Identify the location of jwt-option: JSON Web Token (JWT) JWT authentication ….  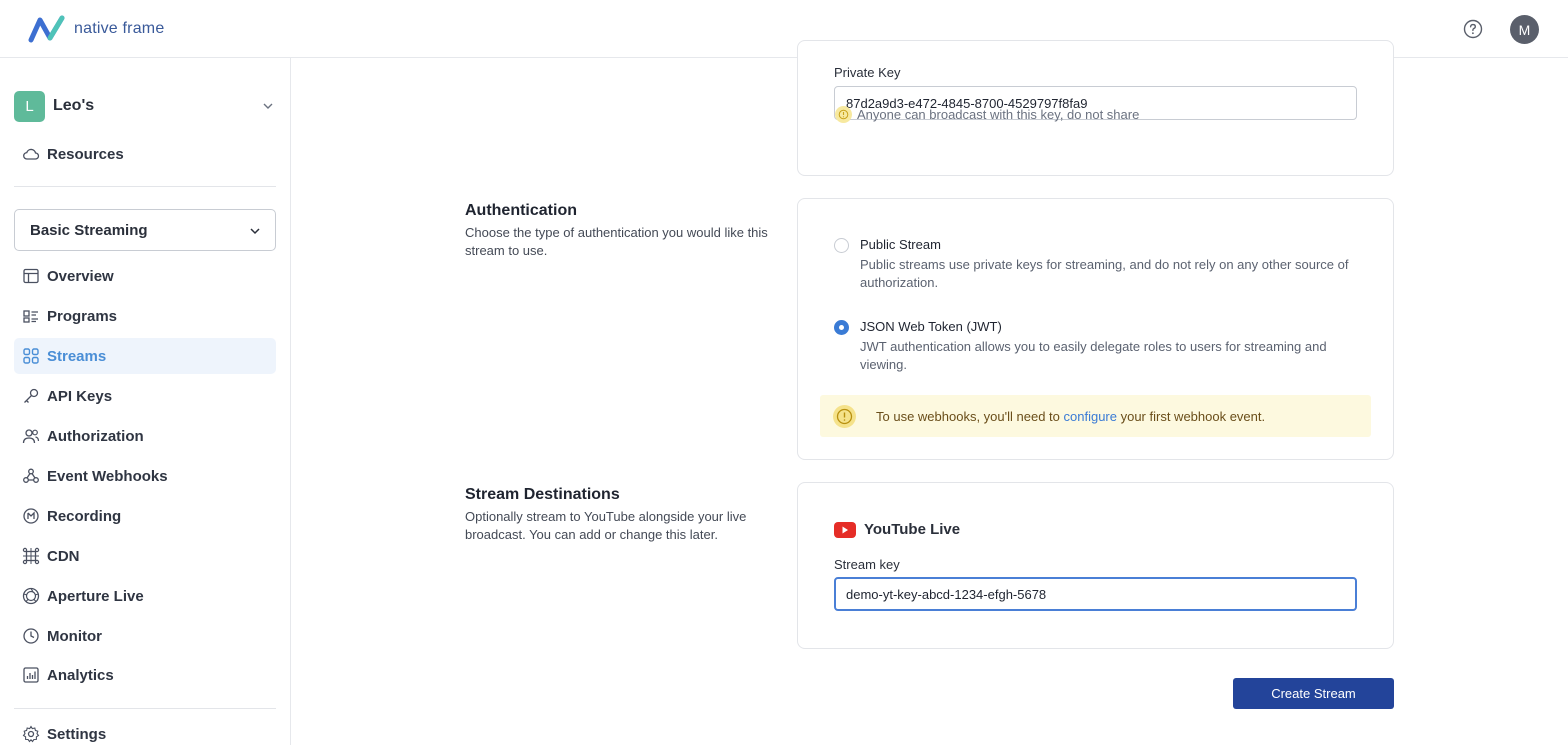
(1099, 347).